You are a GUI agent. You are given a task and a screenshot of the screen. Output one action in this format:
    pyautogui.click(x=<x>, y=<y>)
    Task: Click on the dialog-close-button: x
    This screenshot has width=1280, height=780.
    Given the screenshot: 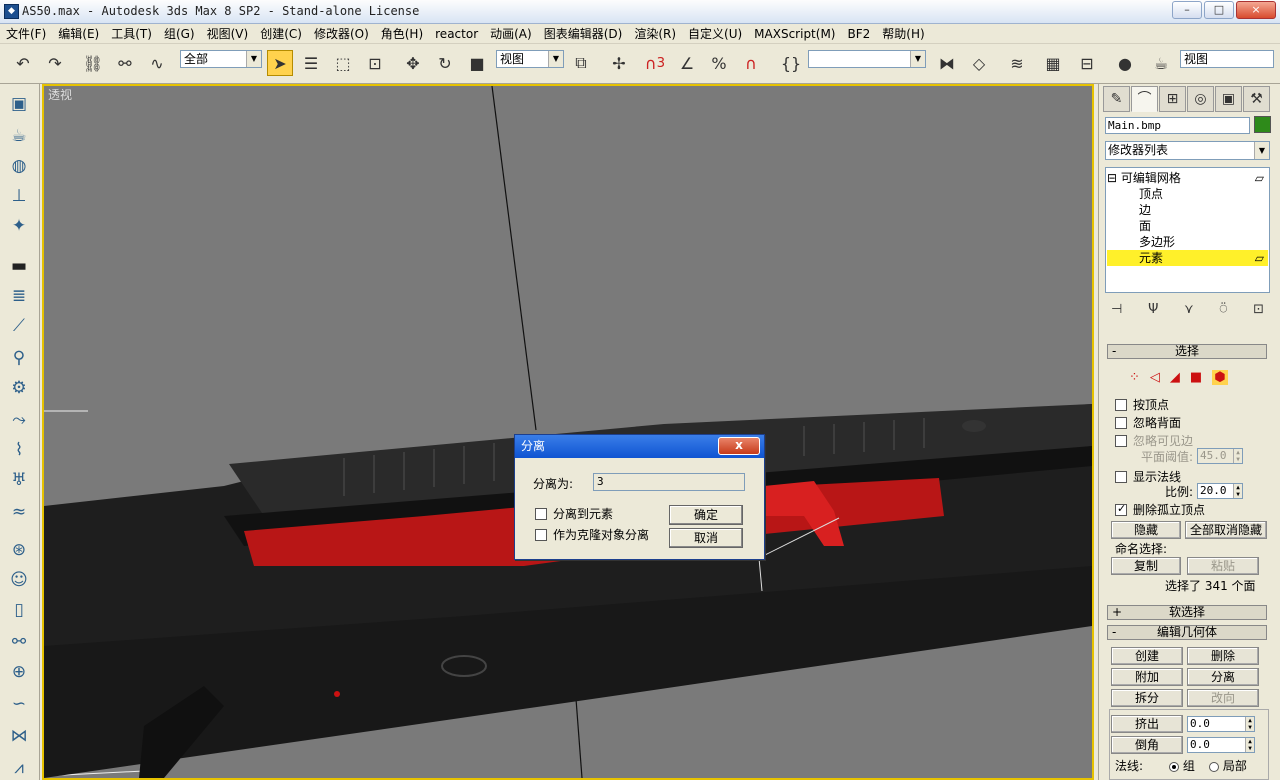 What is the action you would take?
    pyautogui.click(x=739, y=446)
    